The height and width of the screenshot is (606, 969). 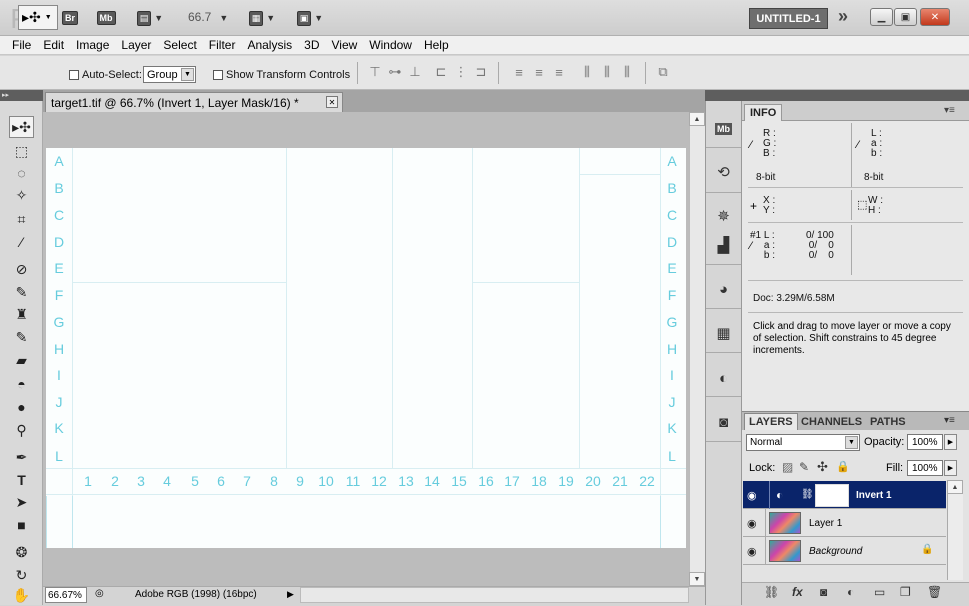 What do you see at coordinates (150, 18) in the screenshot?
I see `view-extras-button: ▤ ▼` at bounding box center [150, 18].